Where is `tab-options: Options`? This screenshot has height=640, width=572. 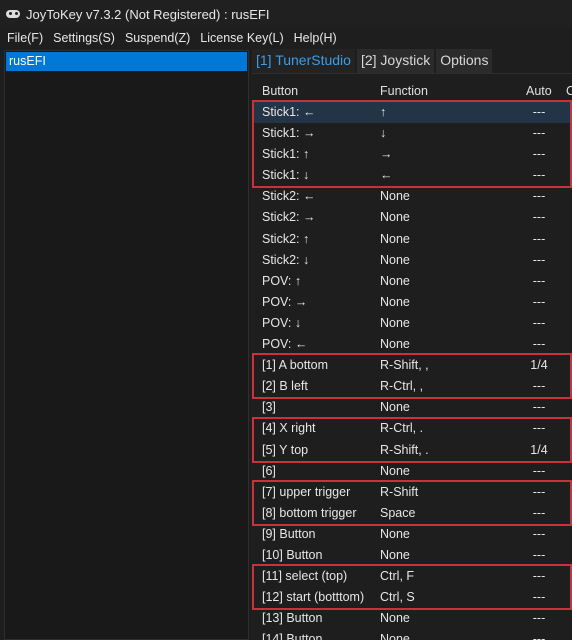 tab-options: Options is located at coordinates (464, 61).